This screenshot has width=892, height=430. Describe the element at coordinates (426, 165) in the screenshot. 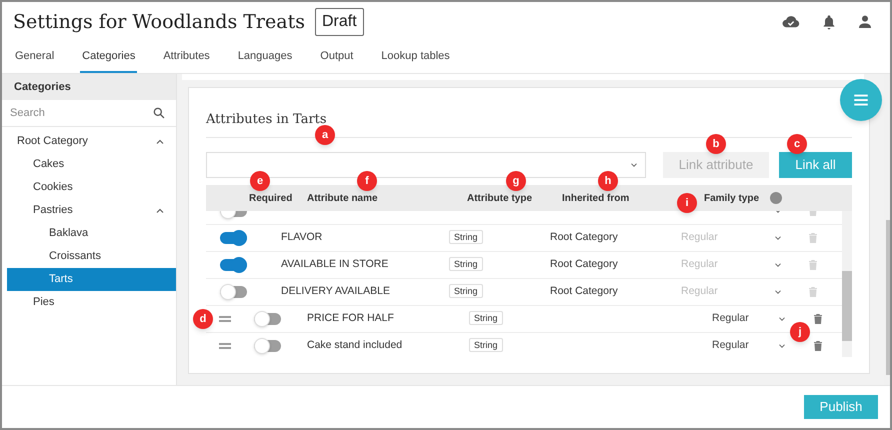

I see `attribute-dropdown` at that location.